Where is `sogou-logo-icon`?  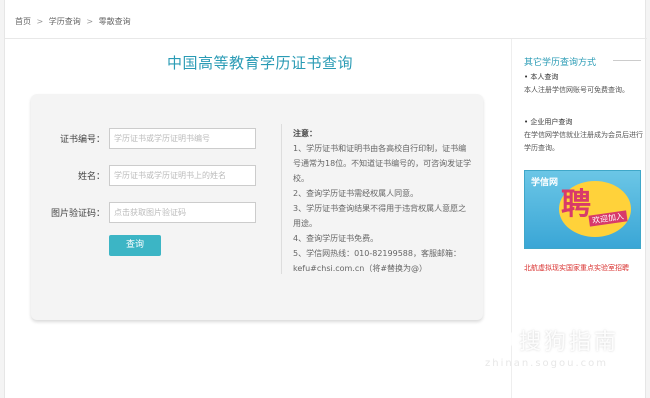 sogou-logo-icon is located at coordinates (498, 339).